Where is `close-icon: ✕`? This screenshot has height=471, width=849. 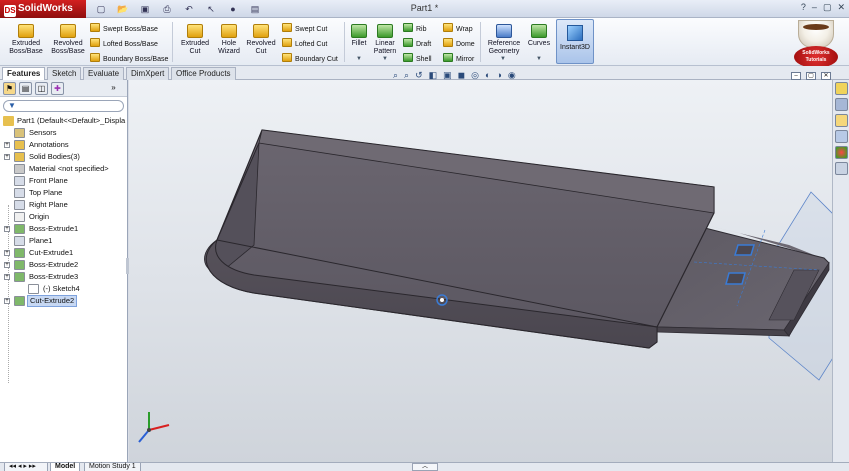 close-icon: ✕ is located at coordinates (841, 7).